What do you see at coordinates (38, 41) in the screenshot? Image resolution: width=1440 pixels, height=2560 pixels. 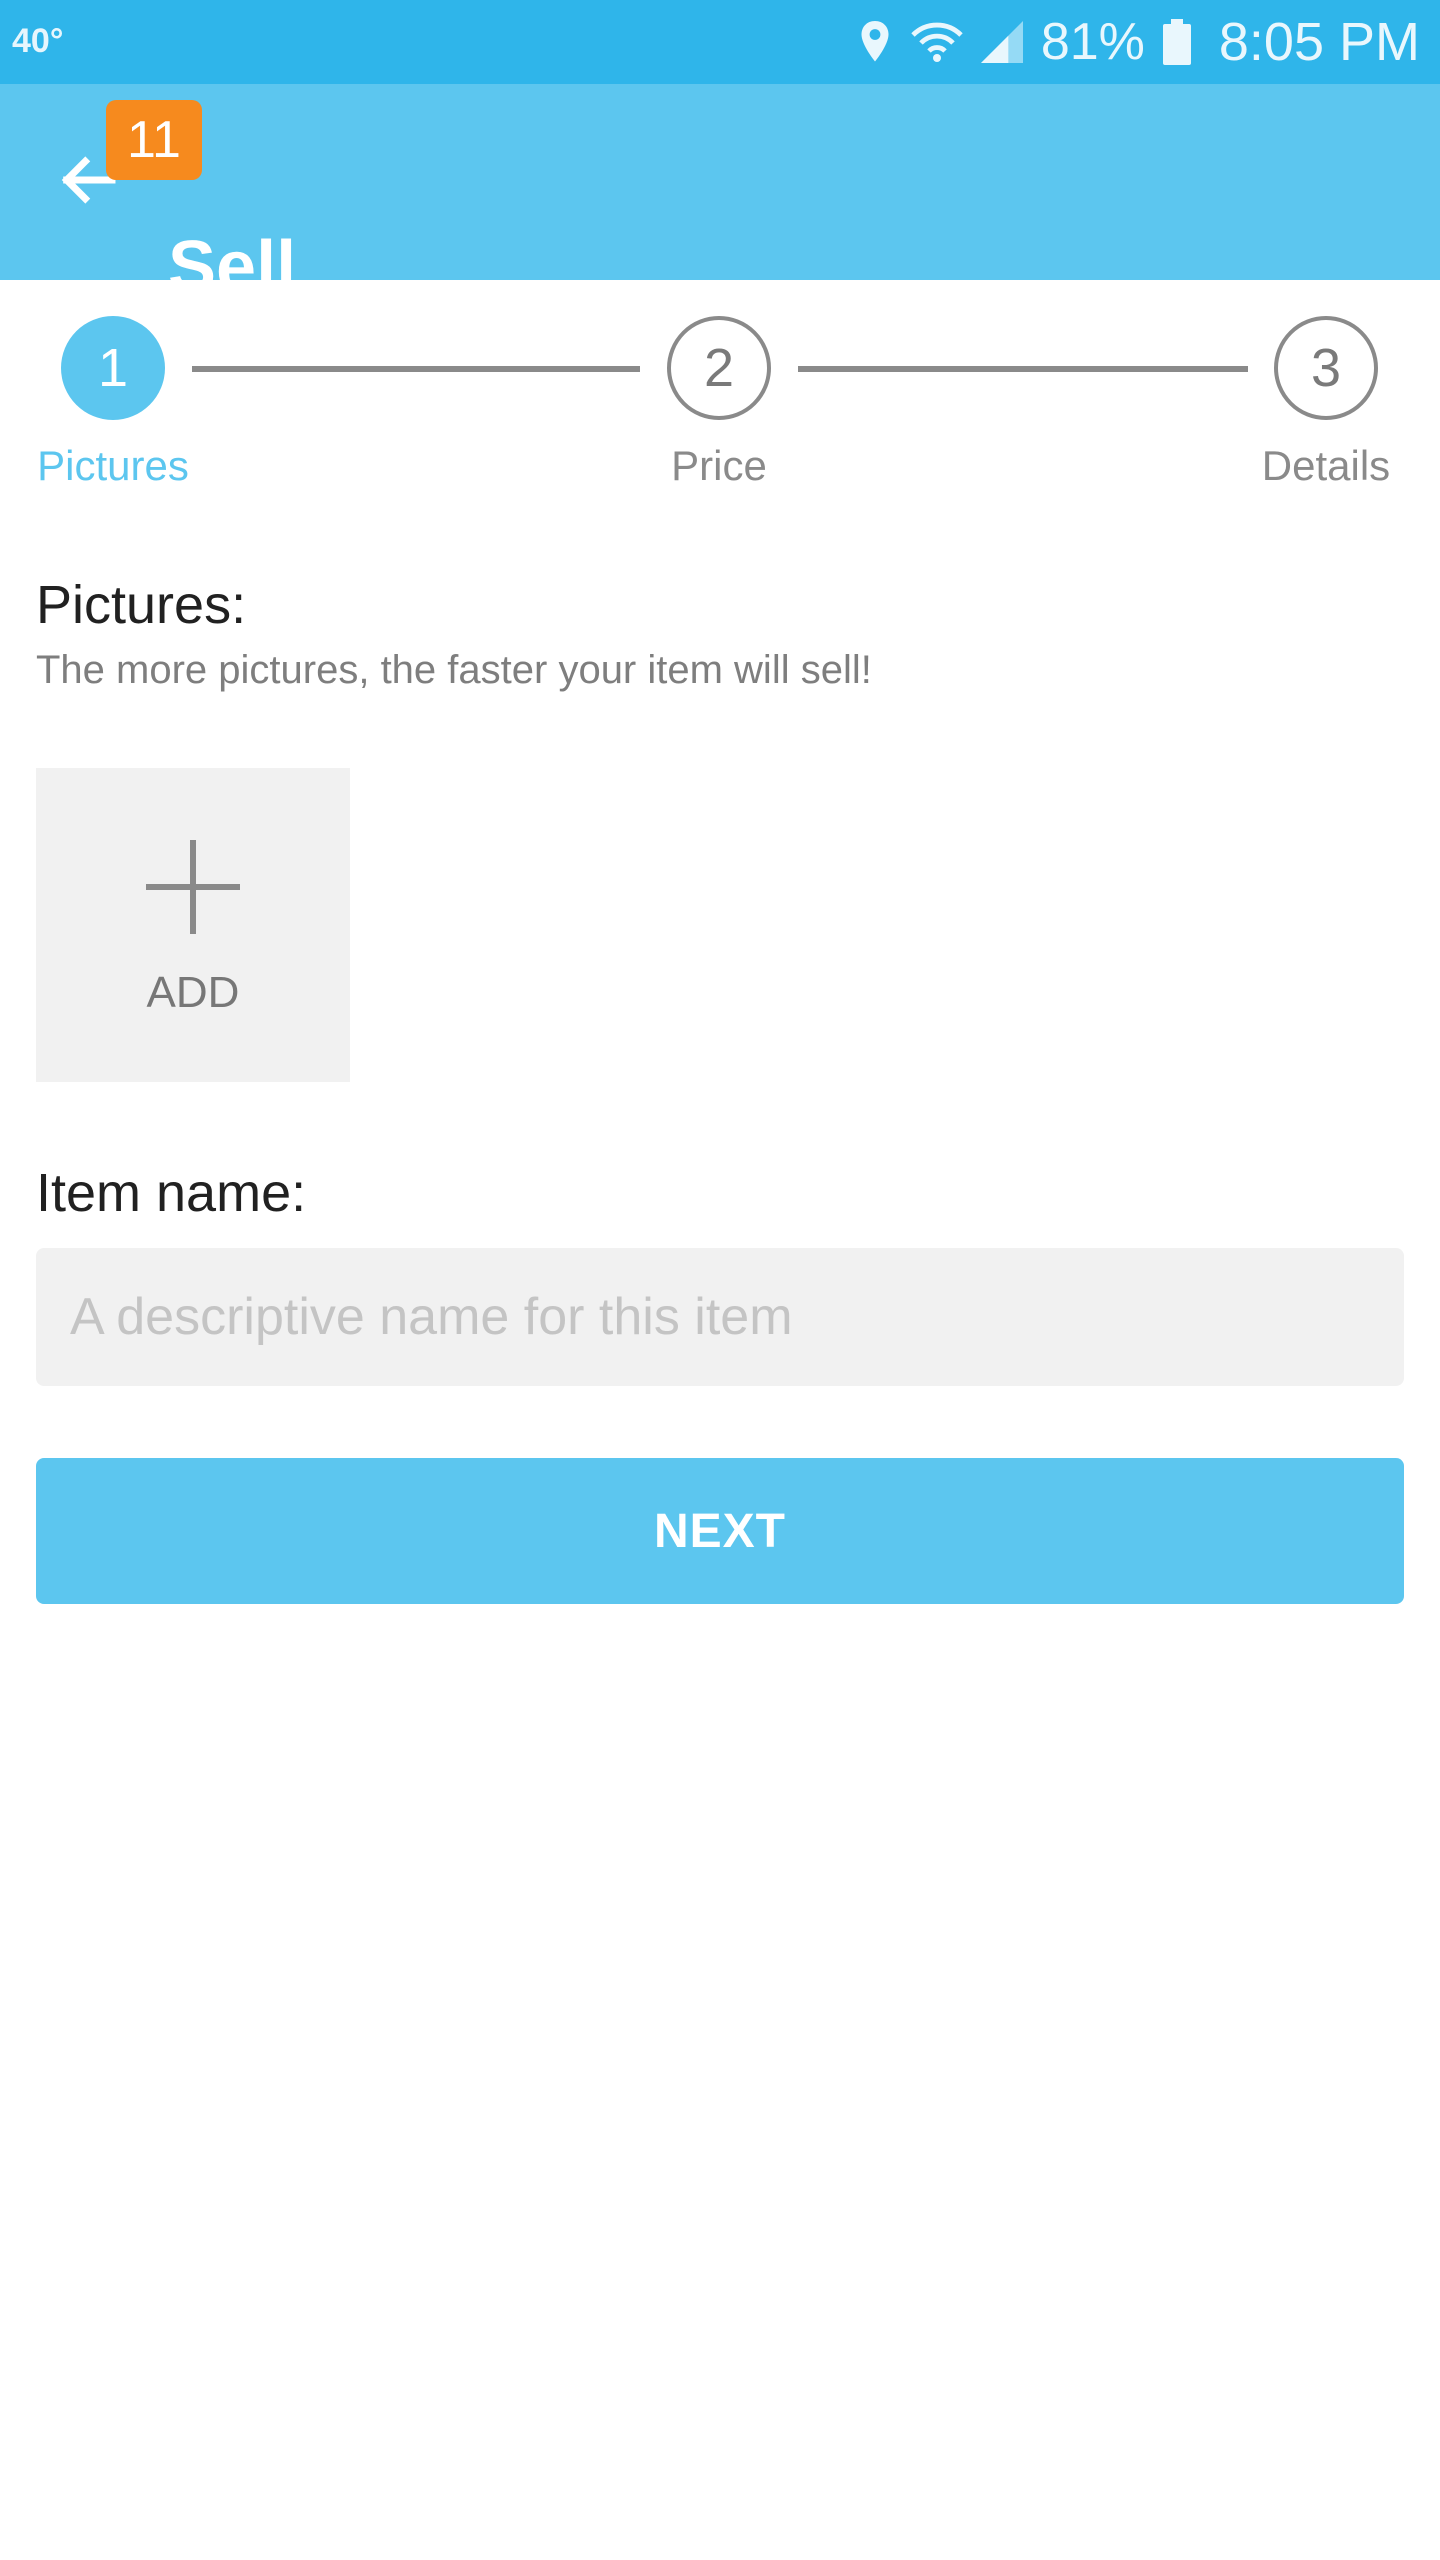 I see `status-temperature: 40°` at bounding box center [38, 41].